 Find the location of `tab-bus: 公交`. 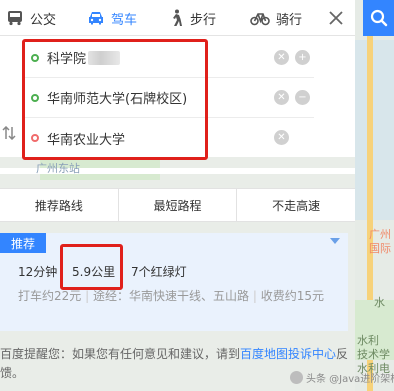

tab-bus: 公交 is located at coordinates (31, 18).